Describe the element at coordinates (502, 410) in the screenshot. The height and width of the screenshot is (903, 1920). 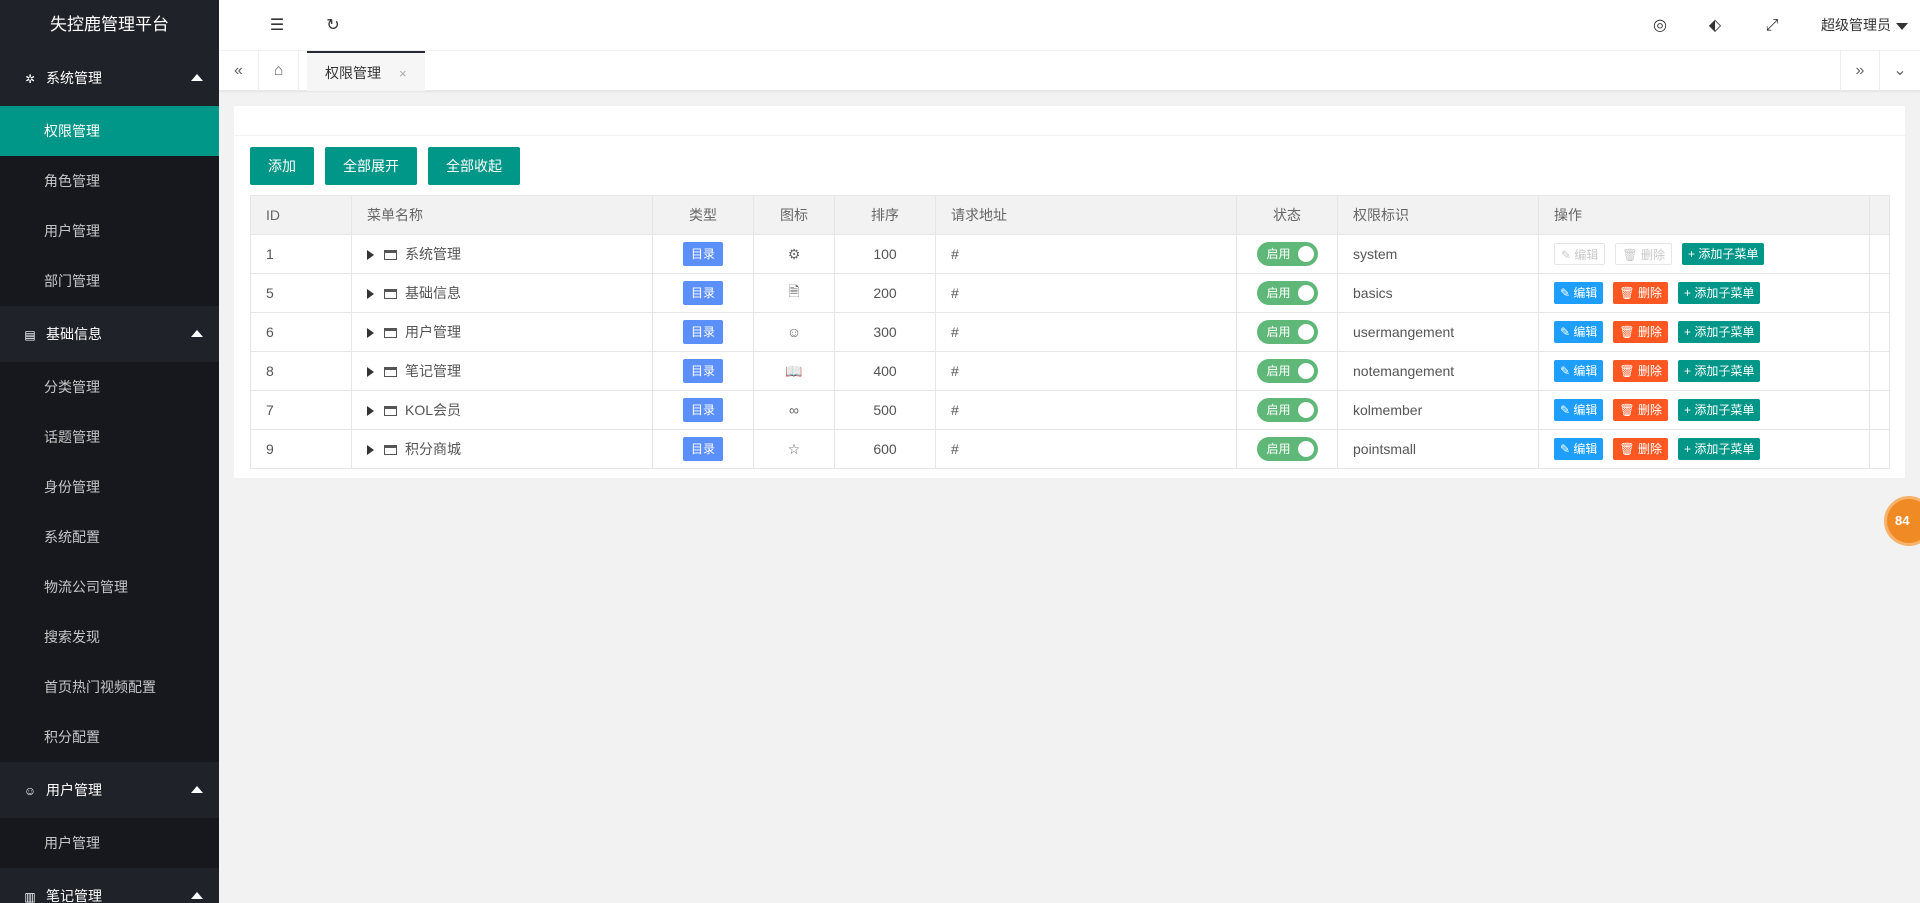
I see `cell-name: KOL会员` at that location.